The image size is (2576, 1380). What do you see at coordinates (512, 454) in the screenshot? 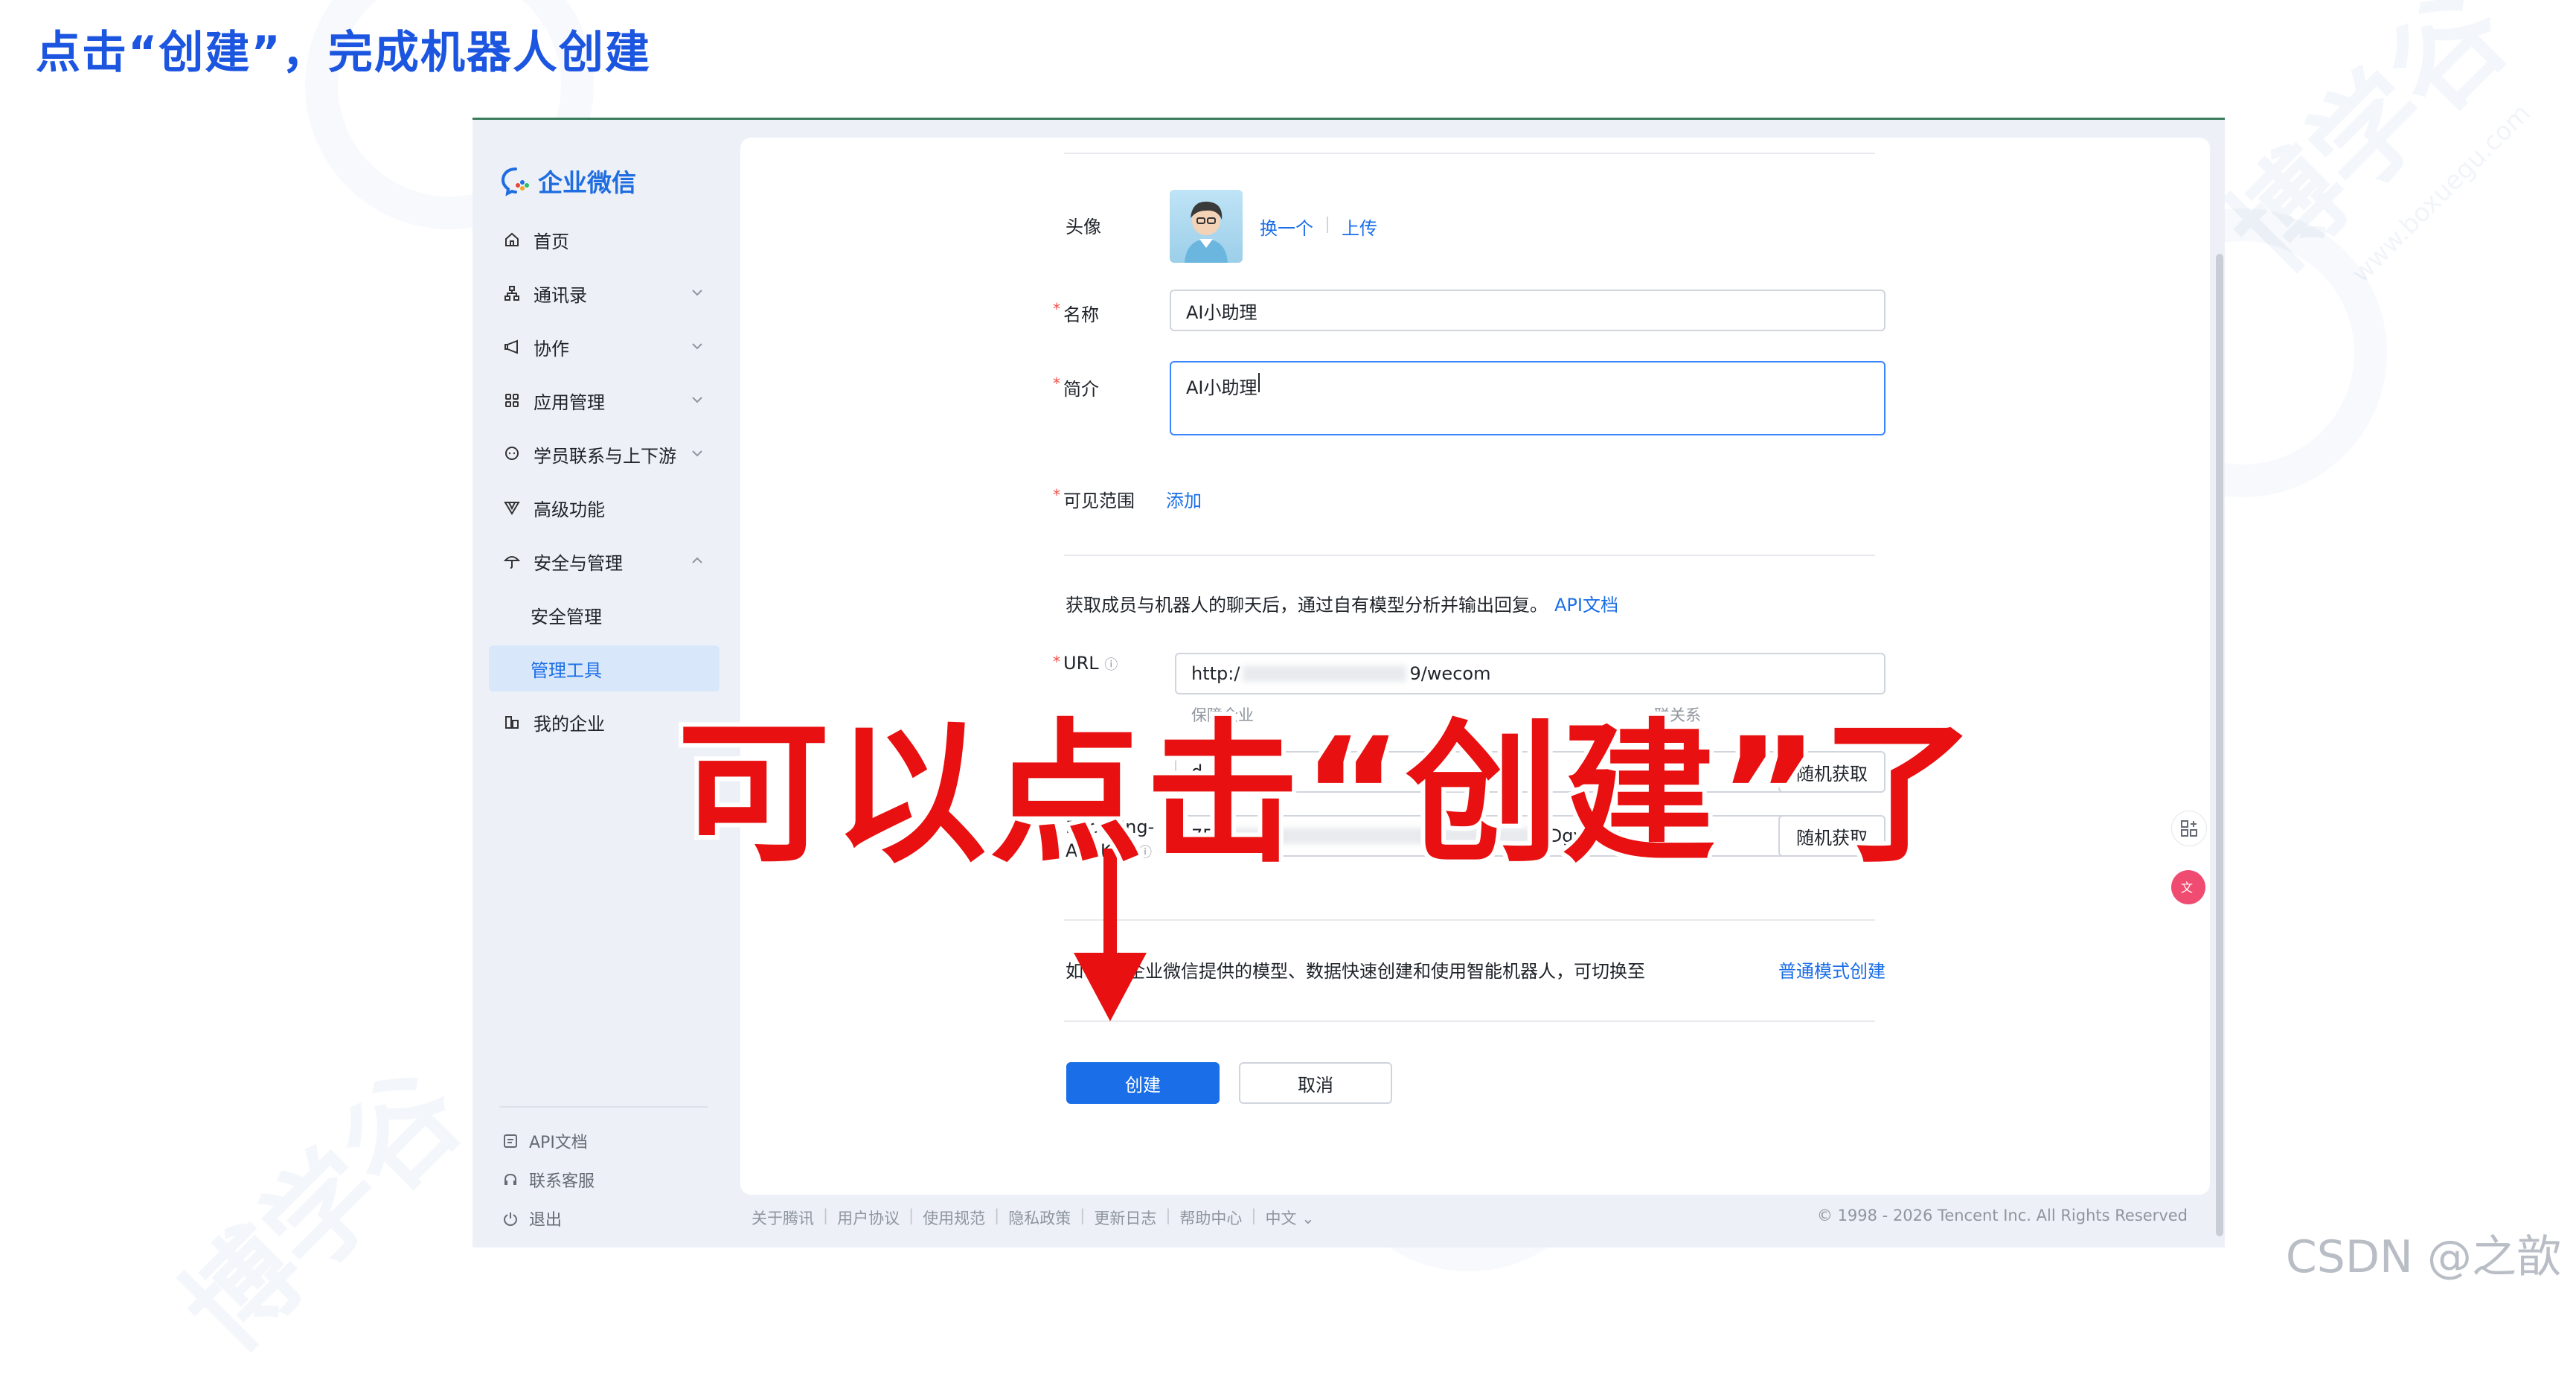
I see `chat-icon` at bounding box center [512, 454].